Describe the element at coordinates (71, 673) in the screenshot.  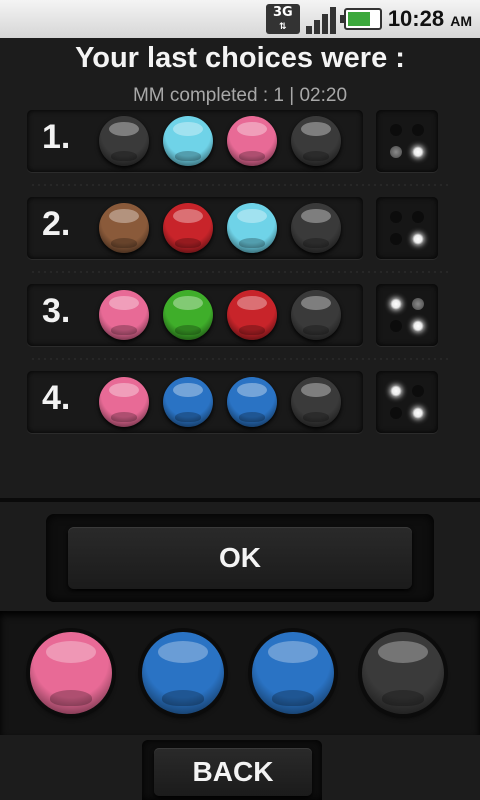
I see `selected-pink-ball` at that location.